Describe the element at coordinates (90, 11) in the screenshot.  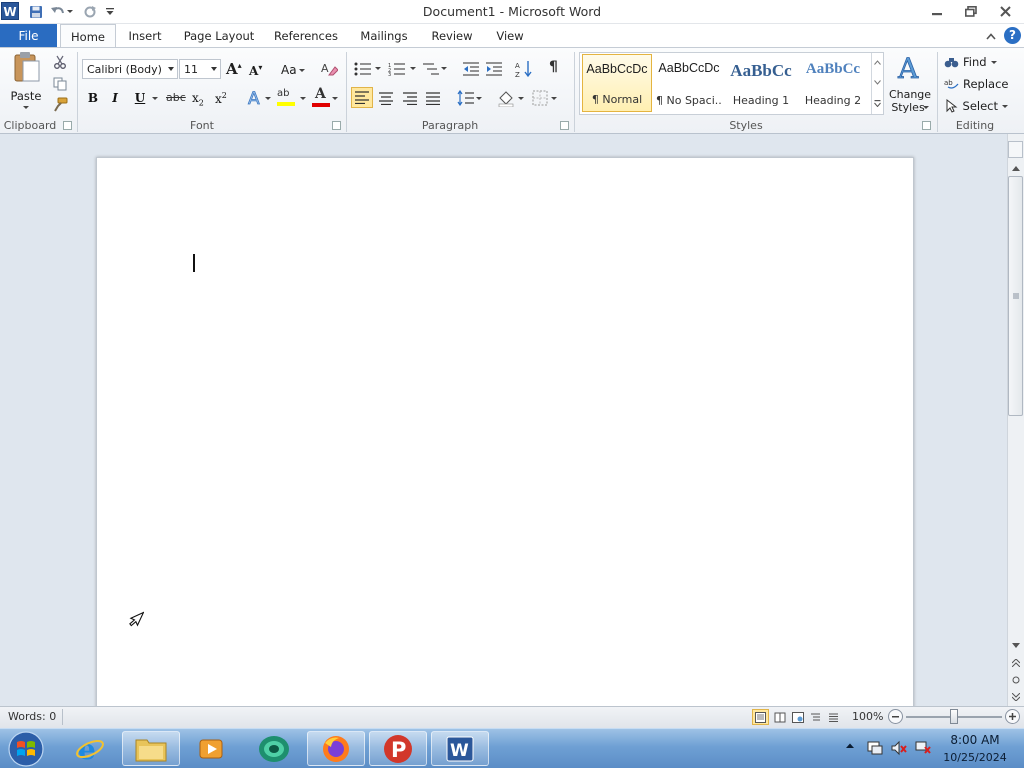
I see `redo-icon` at that location.